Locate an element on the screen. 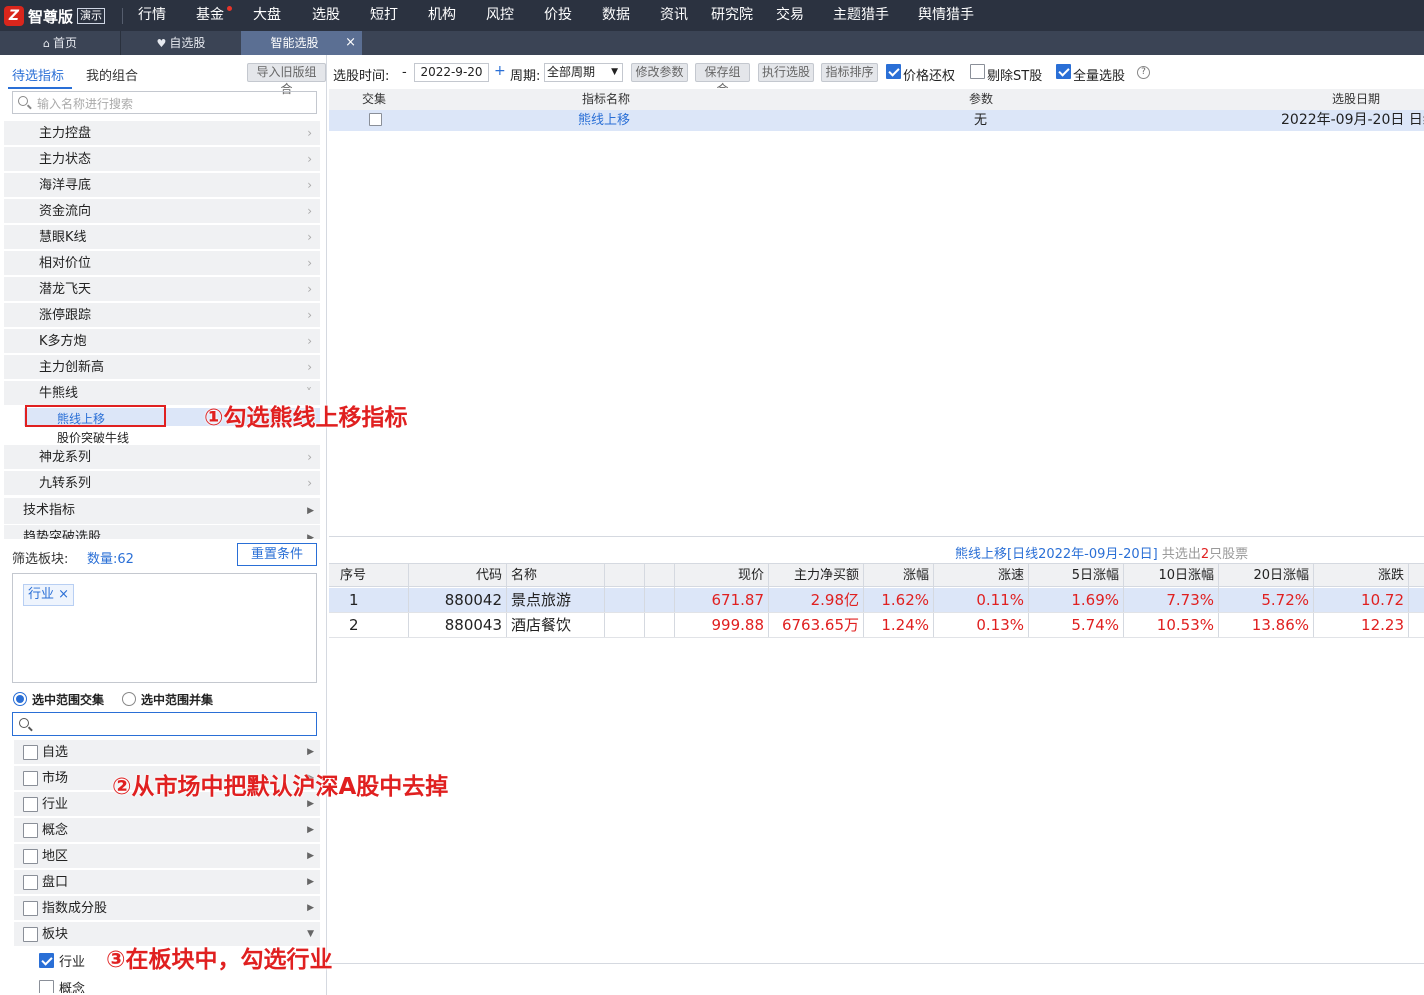 The image size is (1424, 995). modify-params-button: 修改参数 is located at coordinates (659, 72).